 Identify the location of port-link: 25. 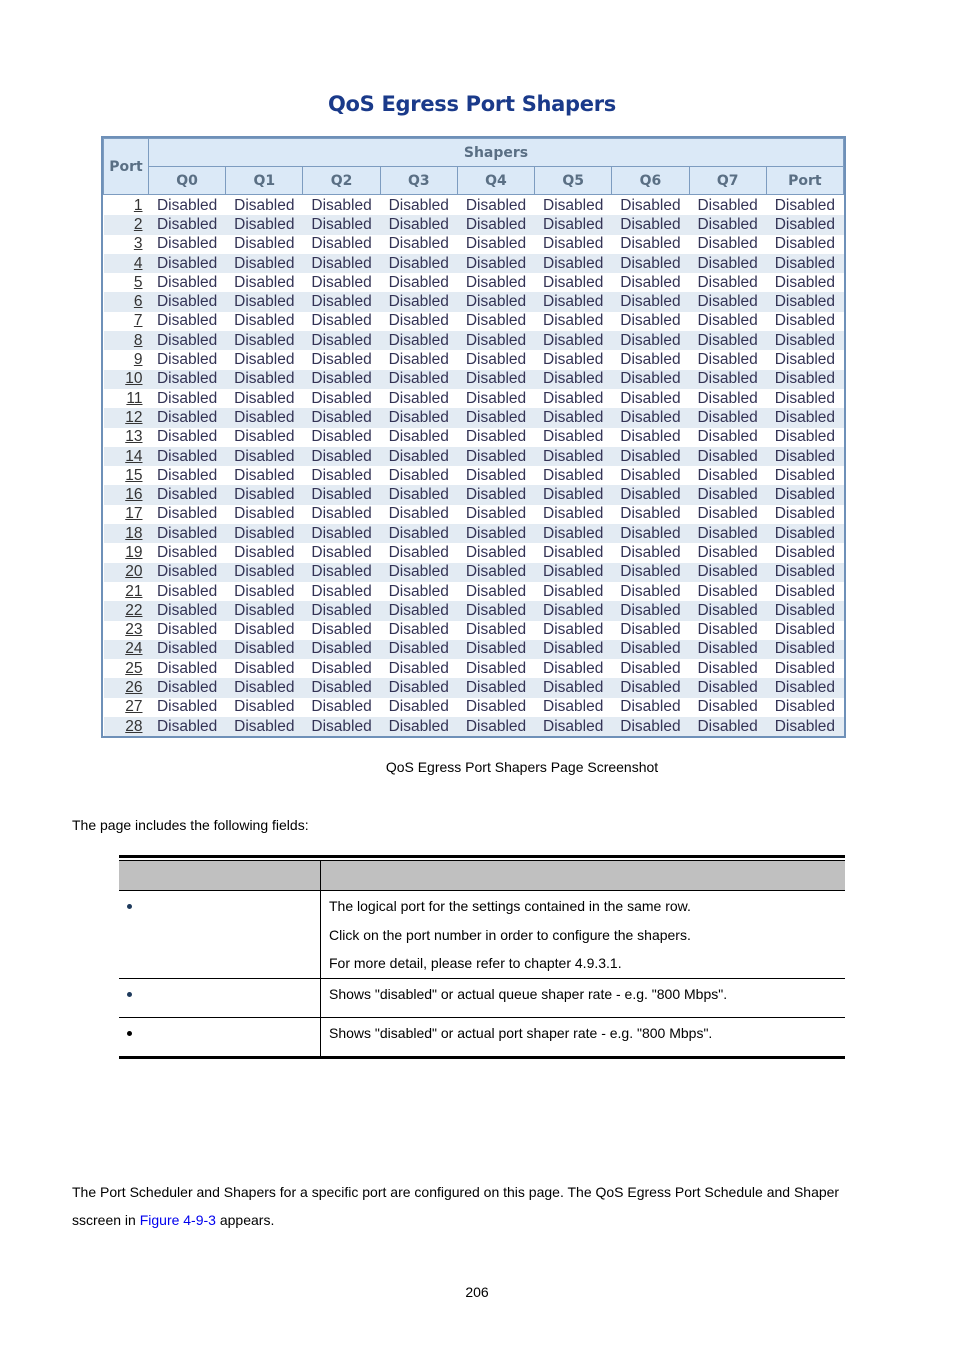
(133, 668).